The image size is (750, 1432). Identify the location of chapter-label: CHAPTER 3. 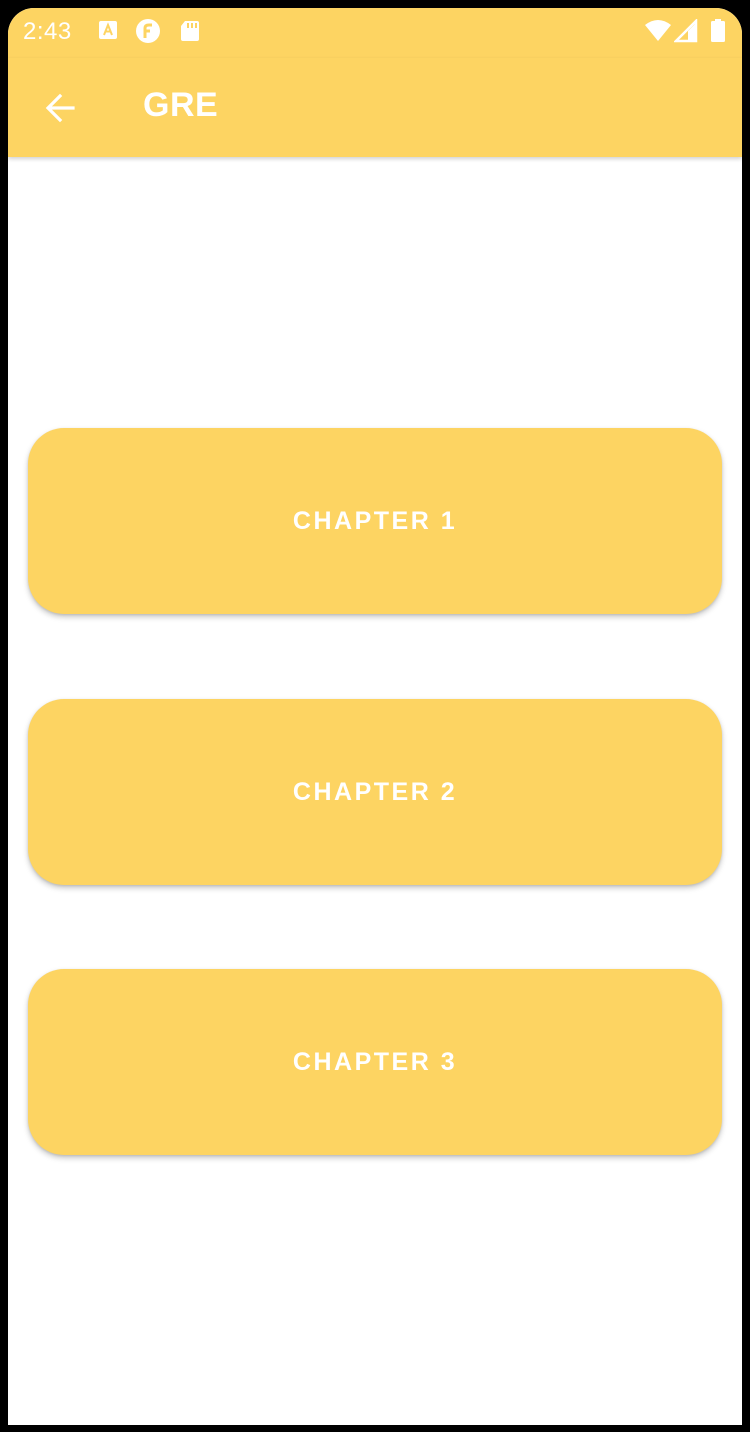
(375, 1061).